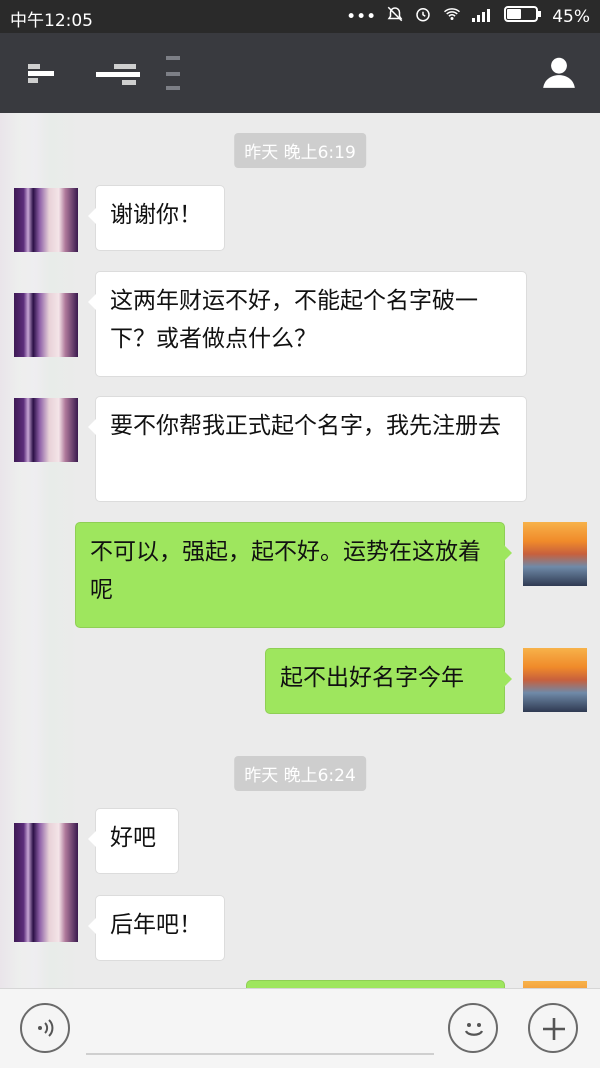 This screenshot has width=600, height=1068. I want to click on status-bar: 中午12:05 ••• 45%, so click(300, 16).